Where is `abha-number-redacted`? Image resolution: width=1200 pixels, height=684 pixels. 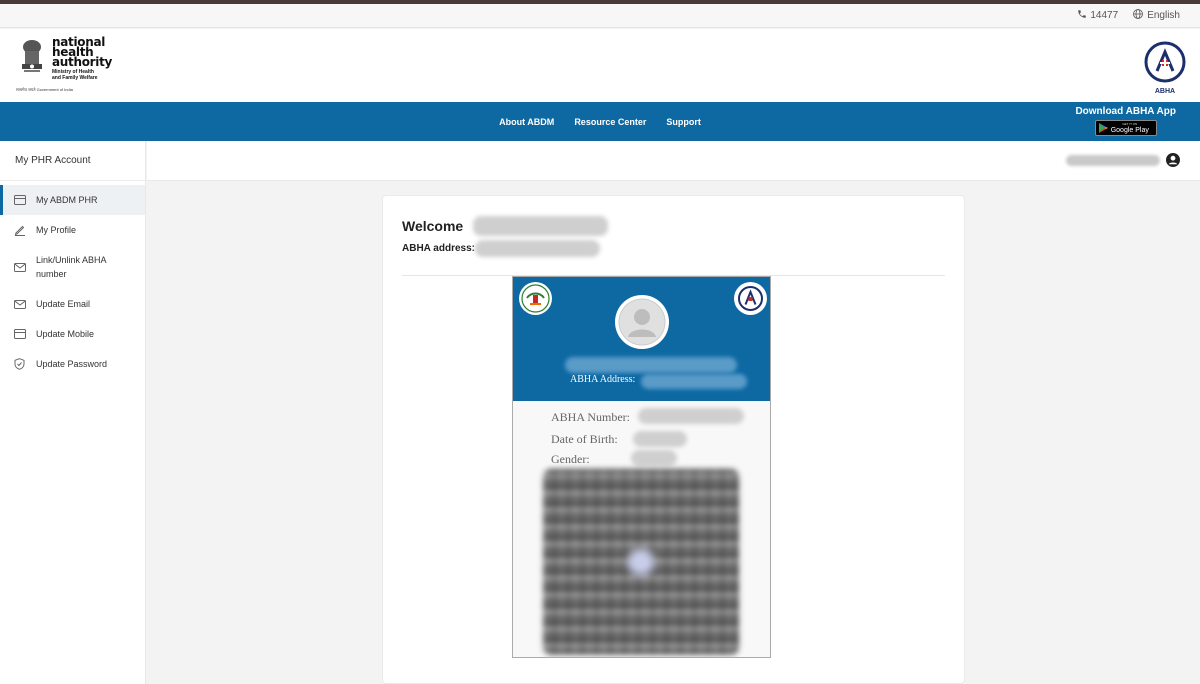
abha-number-redacted is located at coordinates (691, 416).